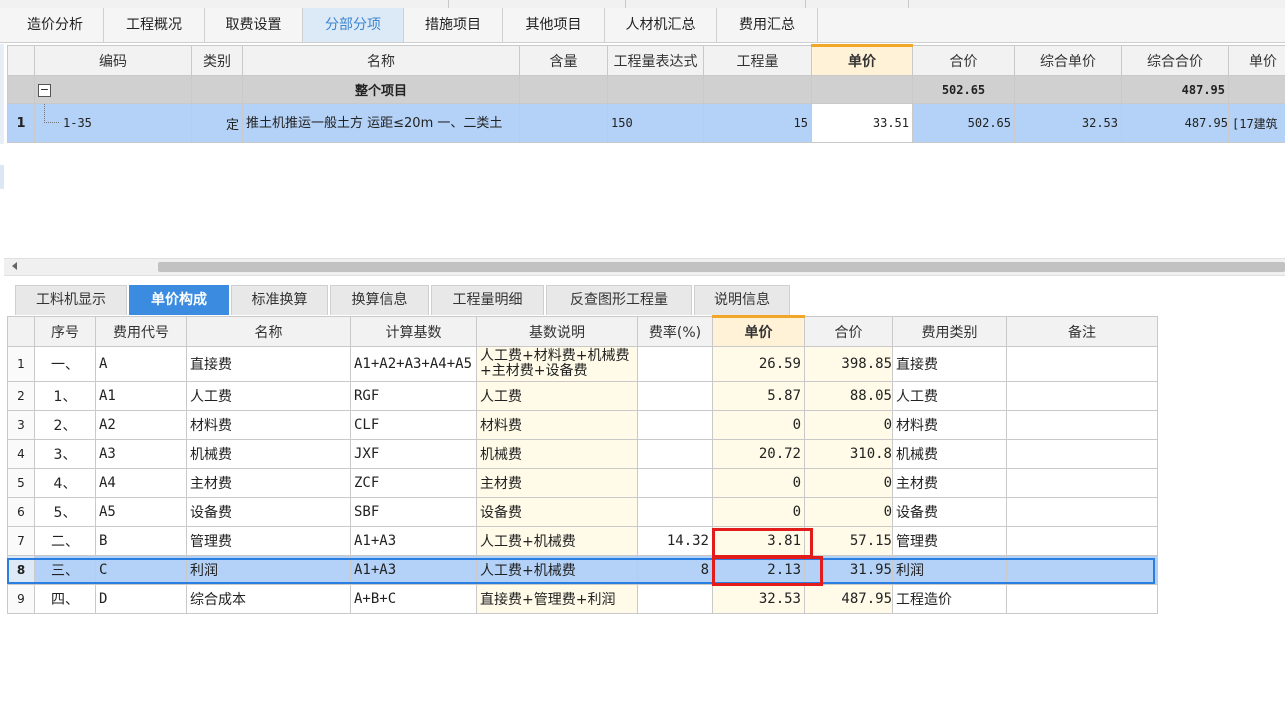 The image size is (1285, 706). Describe the element at coordinates (141, 512) in the screenshot. I see `cell-fee-code: A5` at that location.